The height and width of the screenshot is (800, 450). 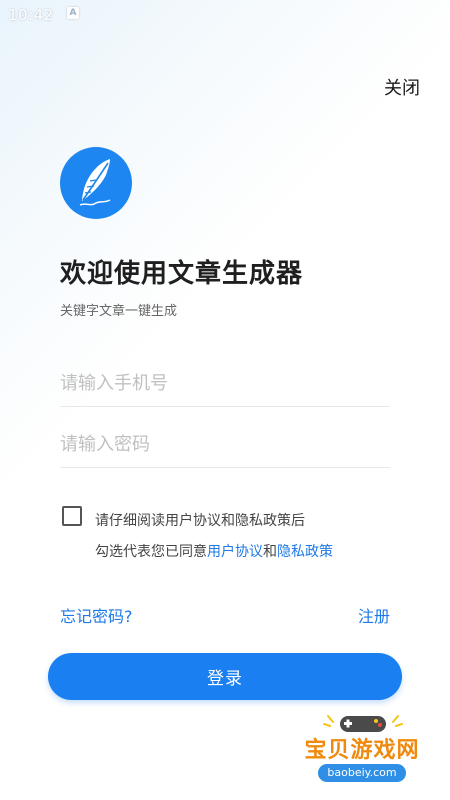 What do you see at coordinates (225, 14) in the screenshot?
I see `status-bar: 10:42 A` at bounding box center [225, 14].